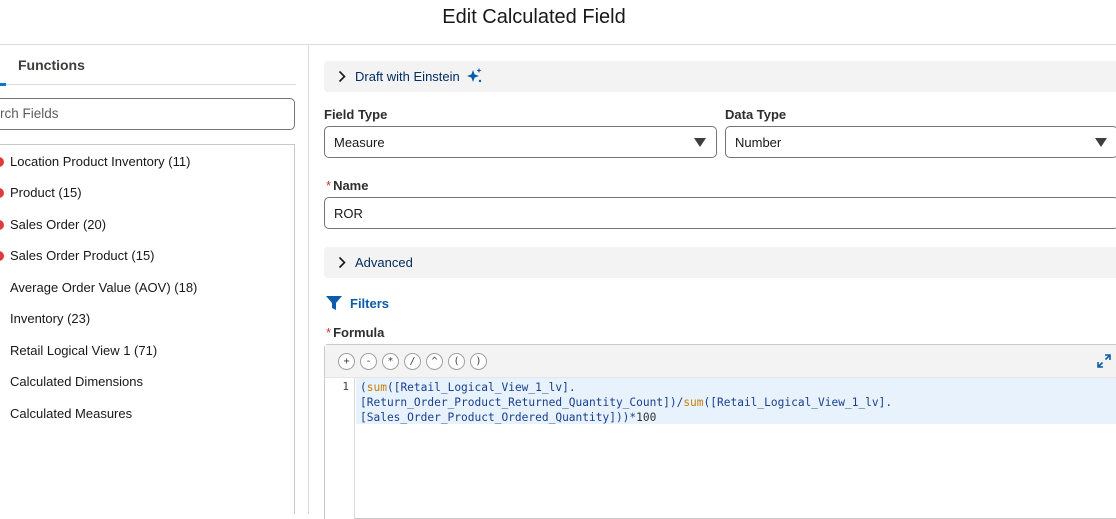 The width and height of the screenshot is (1116, 519). What do you see at coordinates (348, 213) in the screenshot?
I see `name-value: ROR` at bounding box center [348, 213].